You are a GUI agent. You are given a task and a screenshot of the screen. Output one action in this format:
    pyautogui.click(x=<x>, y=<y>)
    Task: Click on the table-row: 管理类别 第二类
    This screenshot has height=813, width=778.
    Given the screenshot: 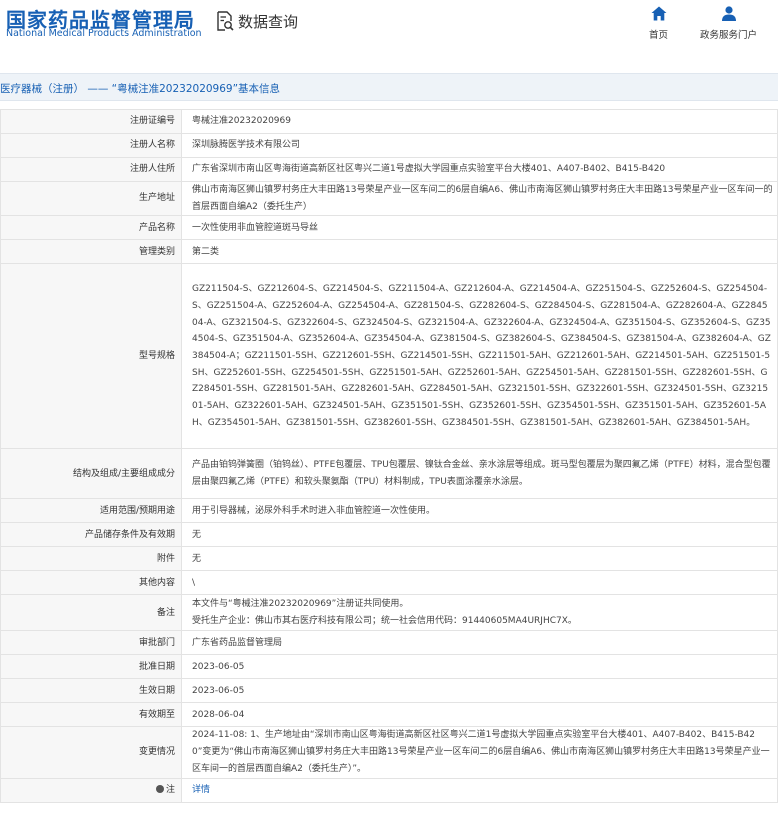 What is the action you would take?
    pyautogui.click(x=389, y=252)
    